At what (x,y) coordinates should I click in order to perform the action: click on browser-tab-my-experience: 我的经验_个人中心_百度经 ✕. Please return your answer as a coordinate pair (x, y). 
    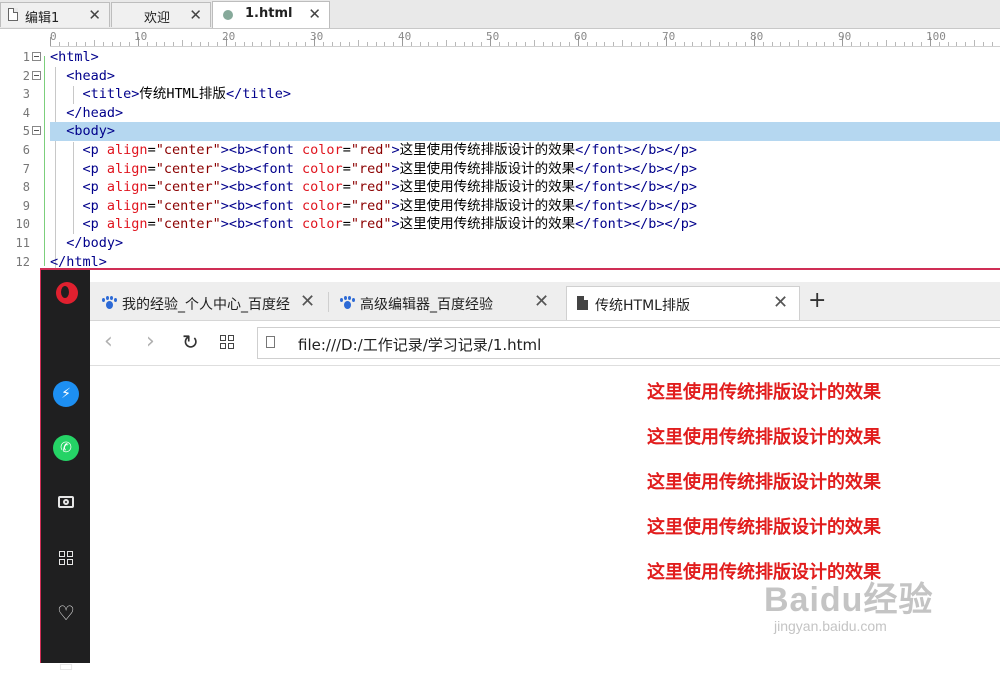
    Looking at the image, I should click on (209, 303).